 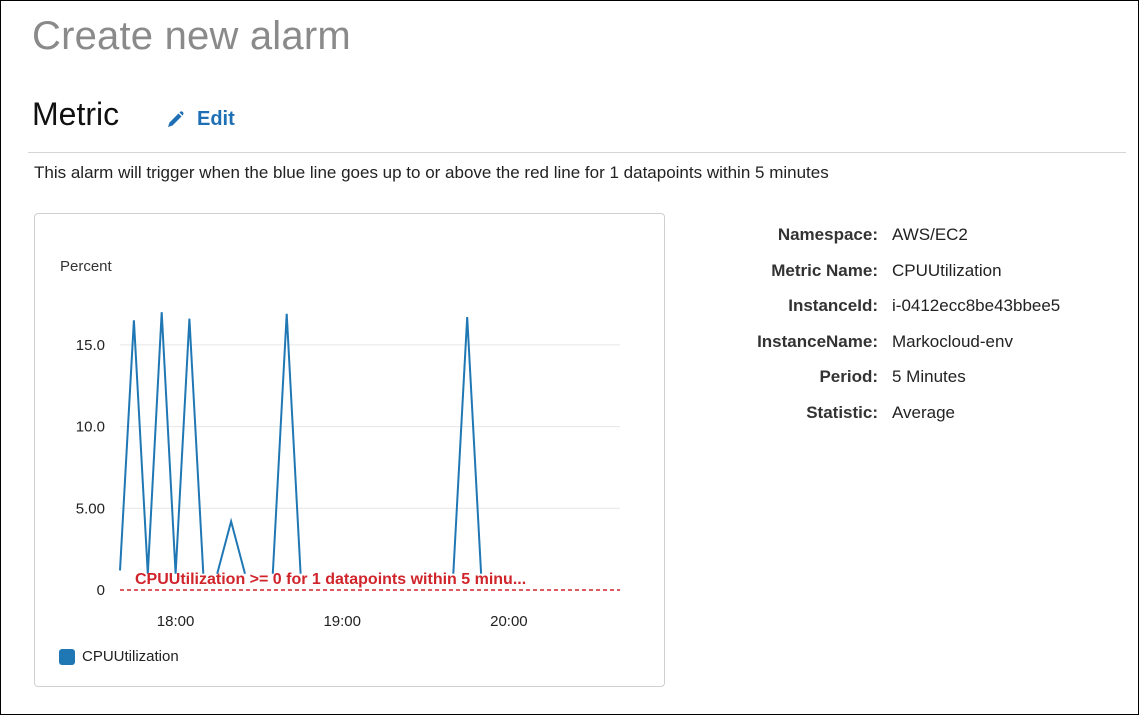 What do you see at coordinates (880, 342) in the screenshot?
I see `detail-row: InstanceName: Markocloud-env` at bounding box center [880, 342].